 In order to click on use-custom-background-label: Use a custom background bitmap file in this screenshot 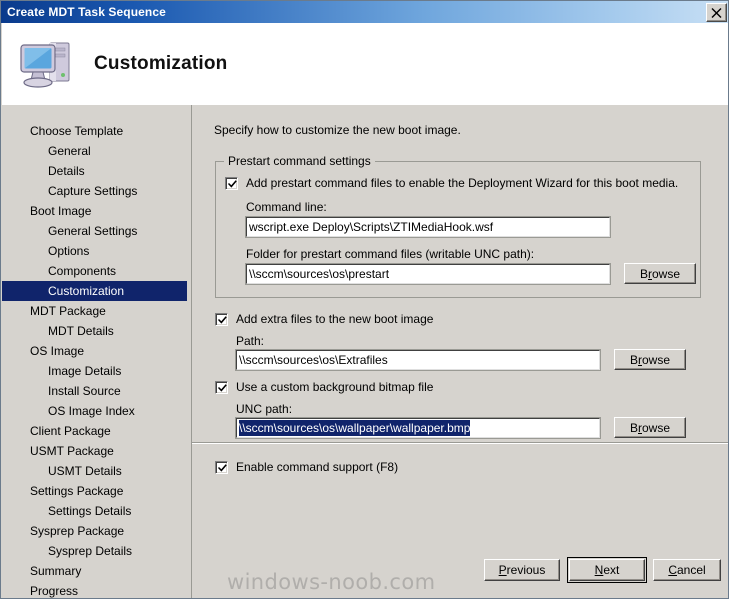, I will do `click(335, 387)`.